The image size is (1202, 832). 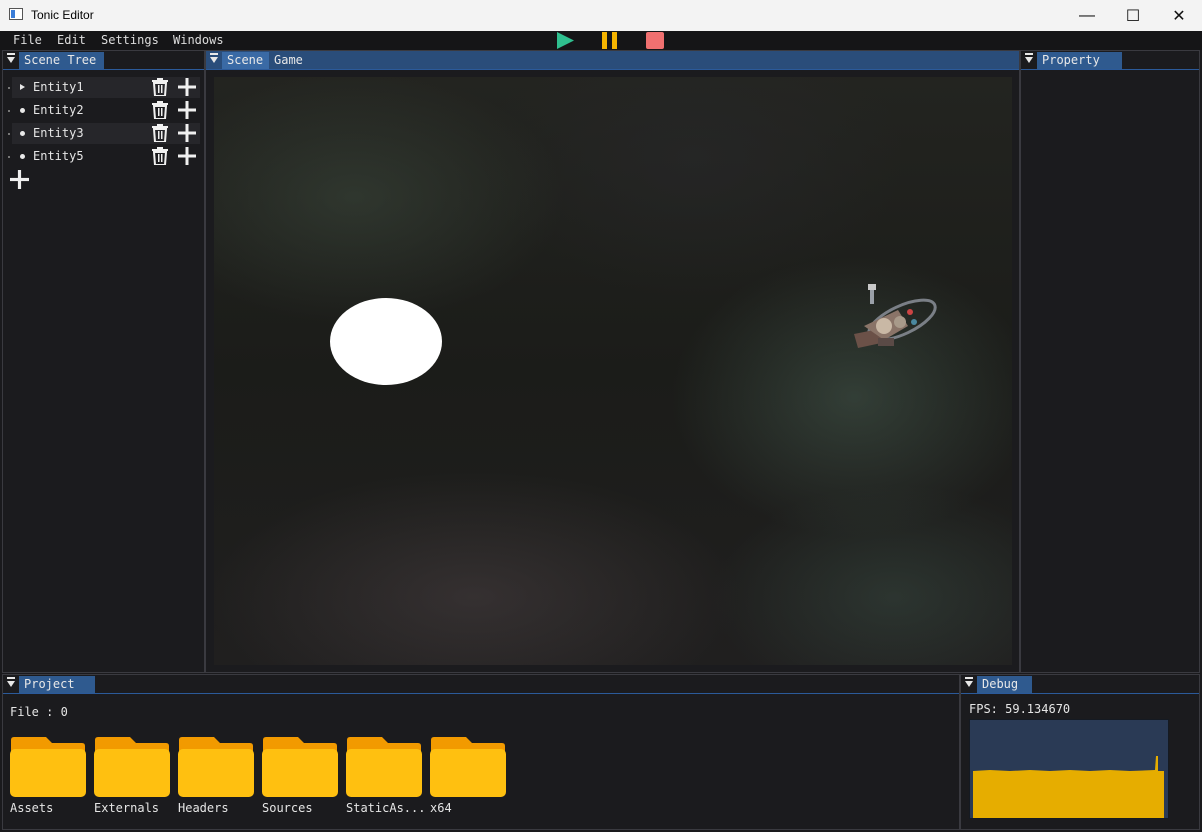 What do you see at coordinates (1179, 15) in the screenshot?
I see `close-button: ✕` at bounding box center [1179, 15].